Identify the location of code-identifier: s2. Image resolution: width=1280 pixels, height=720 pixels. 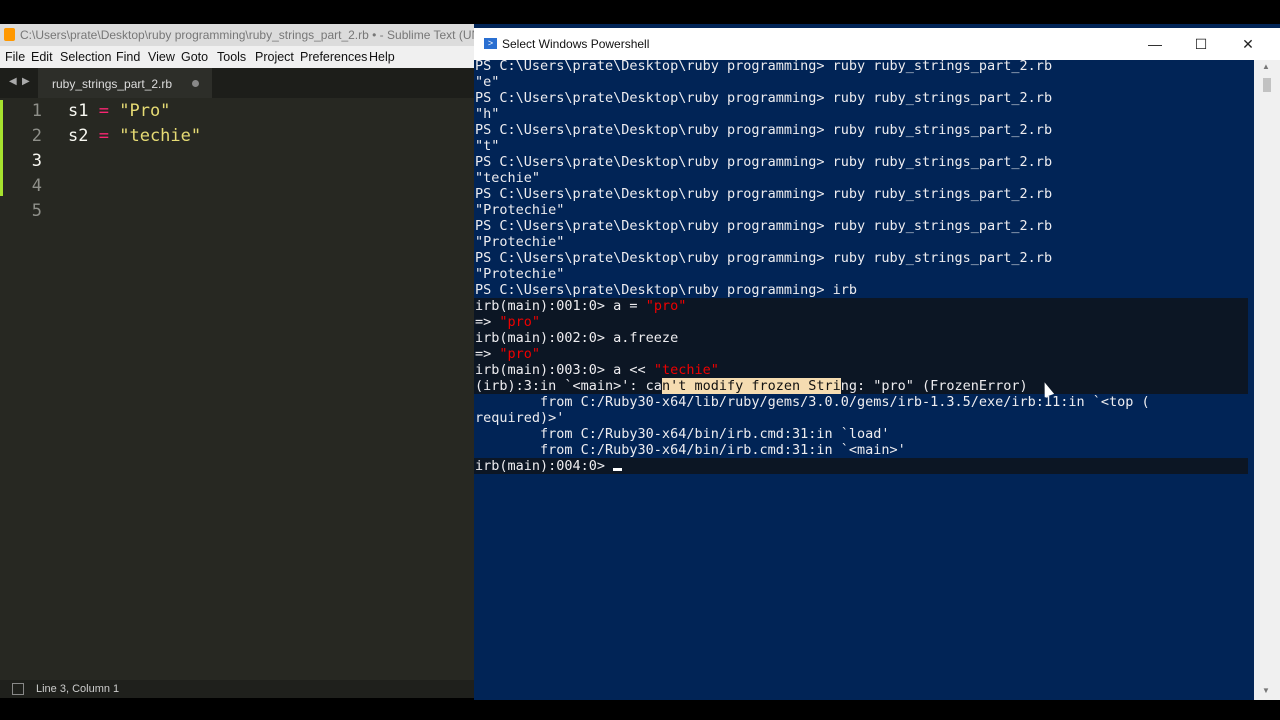
(78, 136).